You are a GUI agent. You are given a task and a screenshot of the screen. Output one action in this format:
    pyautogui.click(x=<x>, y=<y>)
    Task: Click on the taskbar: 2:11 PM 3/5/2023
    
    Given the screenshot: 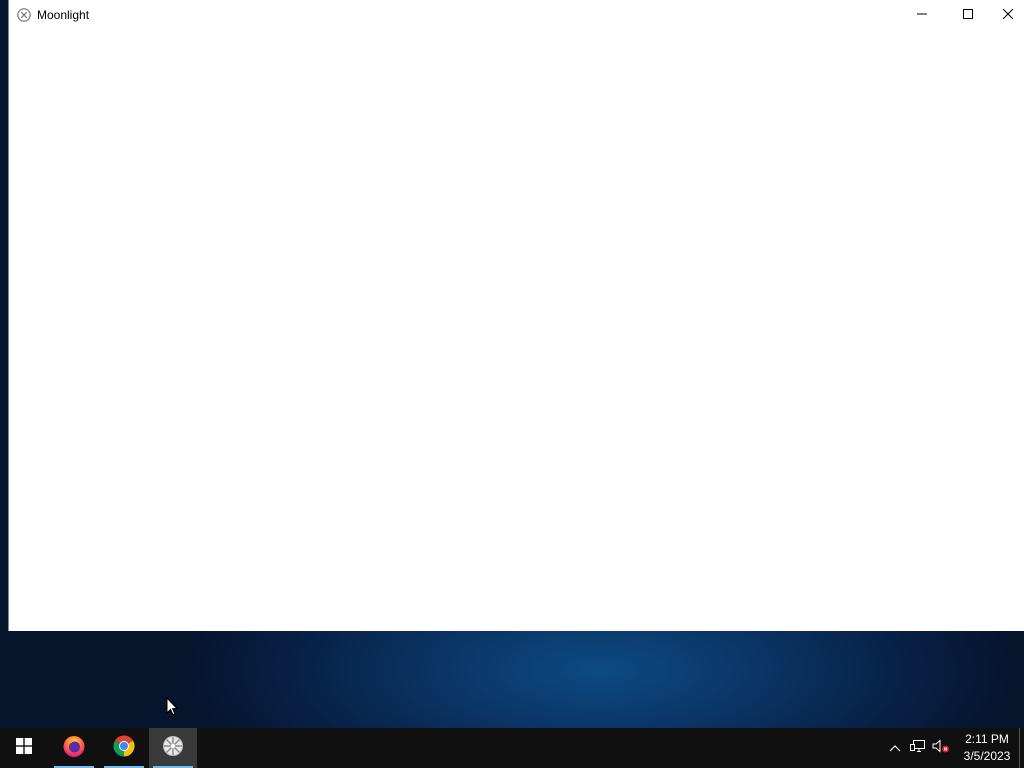 What is the action you would take?
    pyautogui.click(x=512, y=748)
    